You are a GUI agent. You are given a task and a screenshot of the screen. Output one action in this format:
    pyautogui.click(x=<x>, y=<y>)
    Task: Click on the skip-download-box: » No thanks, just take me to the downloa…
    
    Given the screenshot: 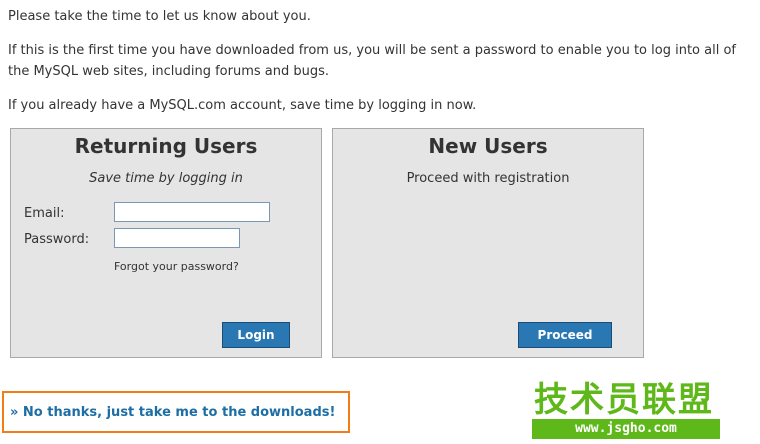 What is the action you would take?
    pyautogui.click(x=176, y=412)
    